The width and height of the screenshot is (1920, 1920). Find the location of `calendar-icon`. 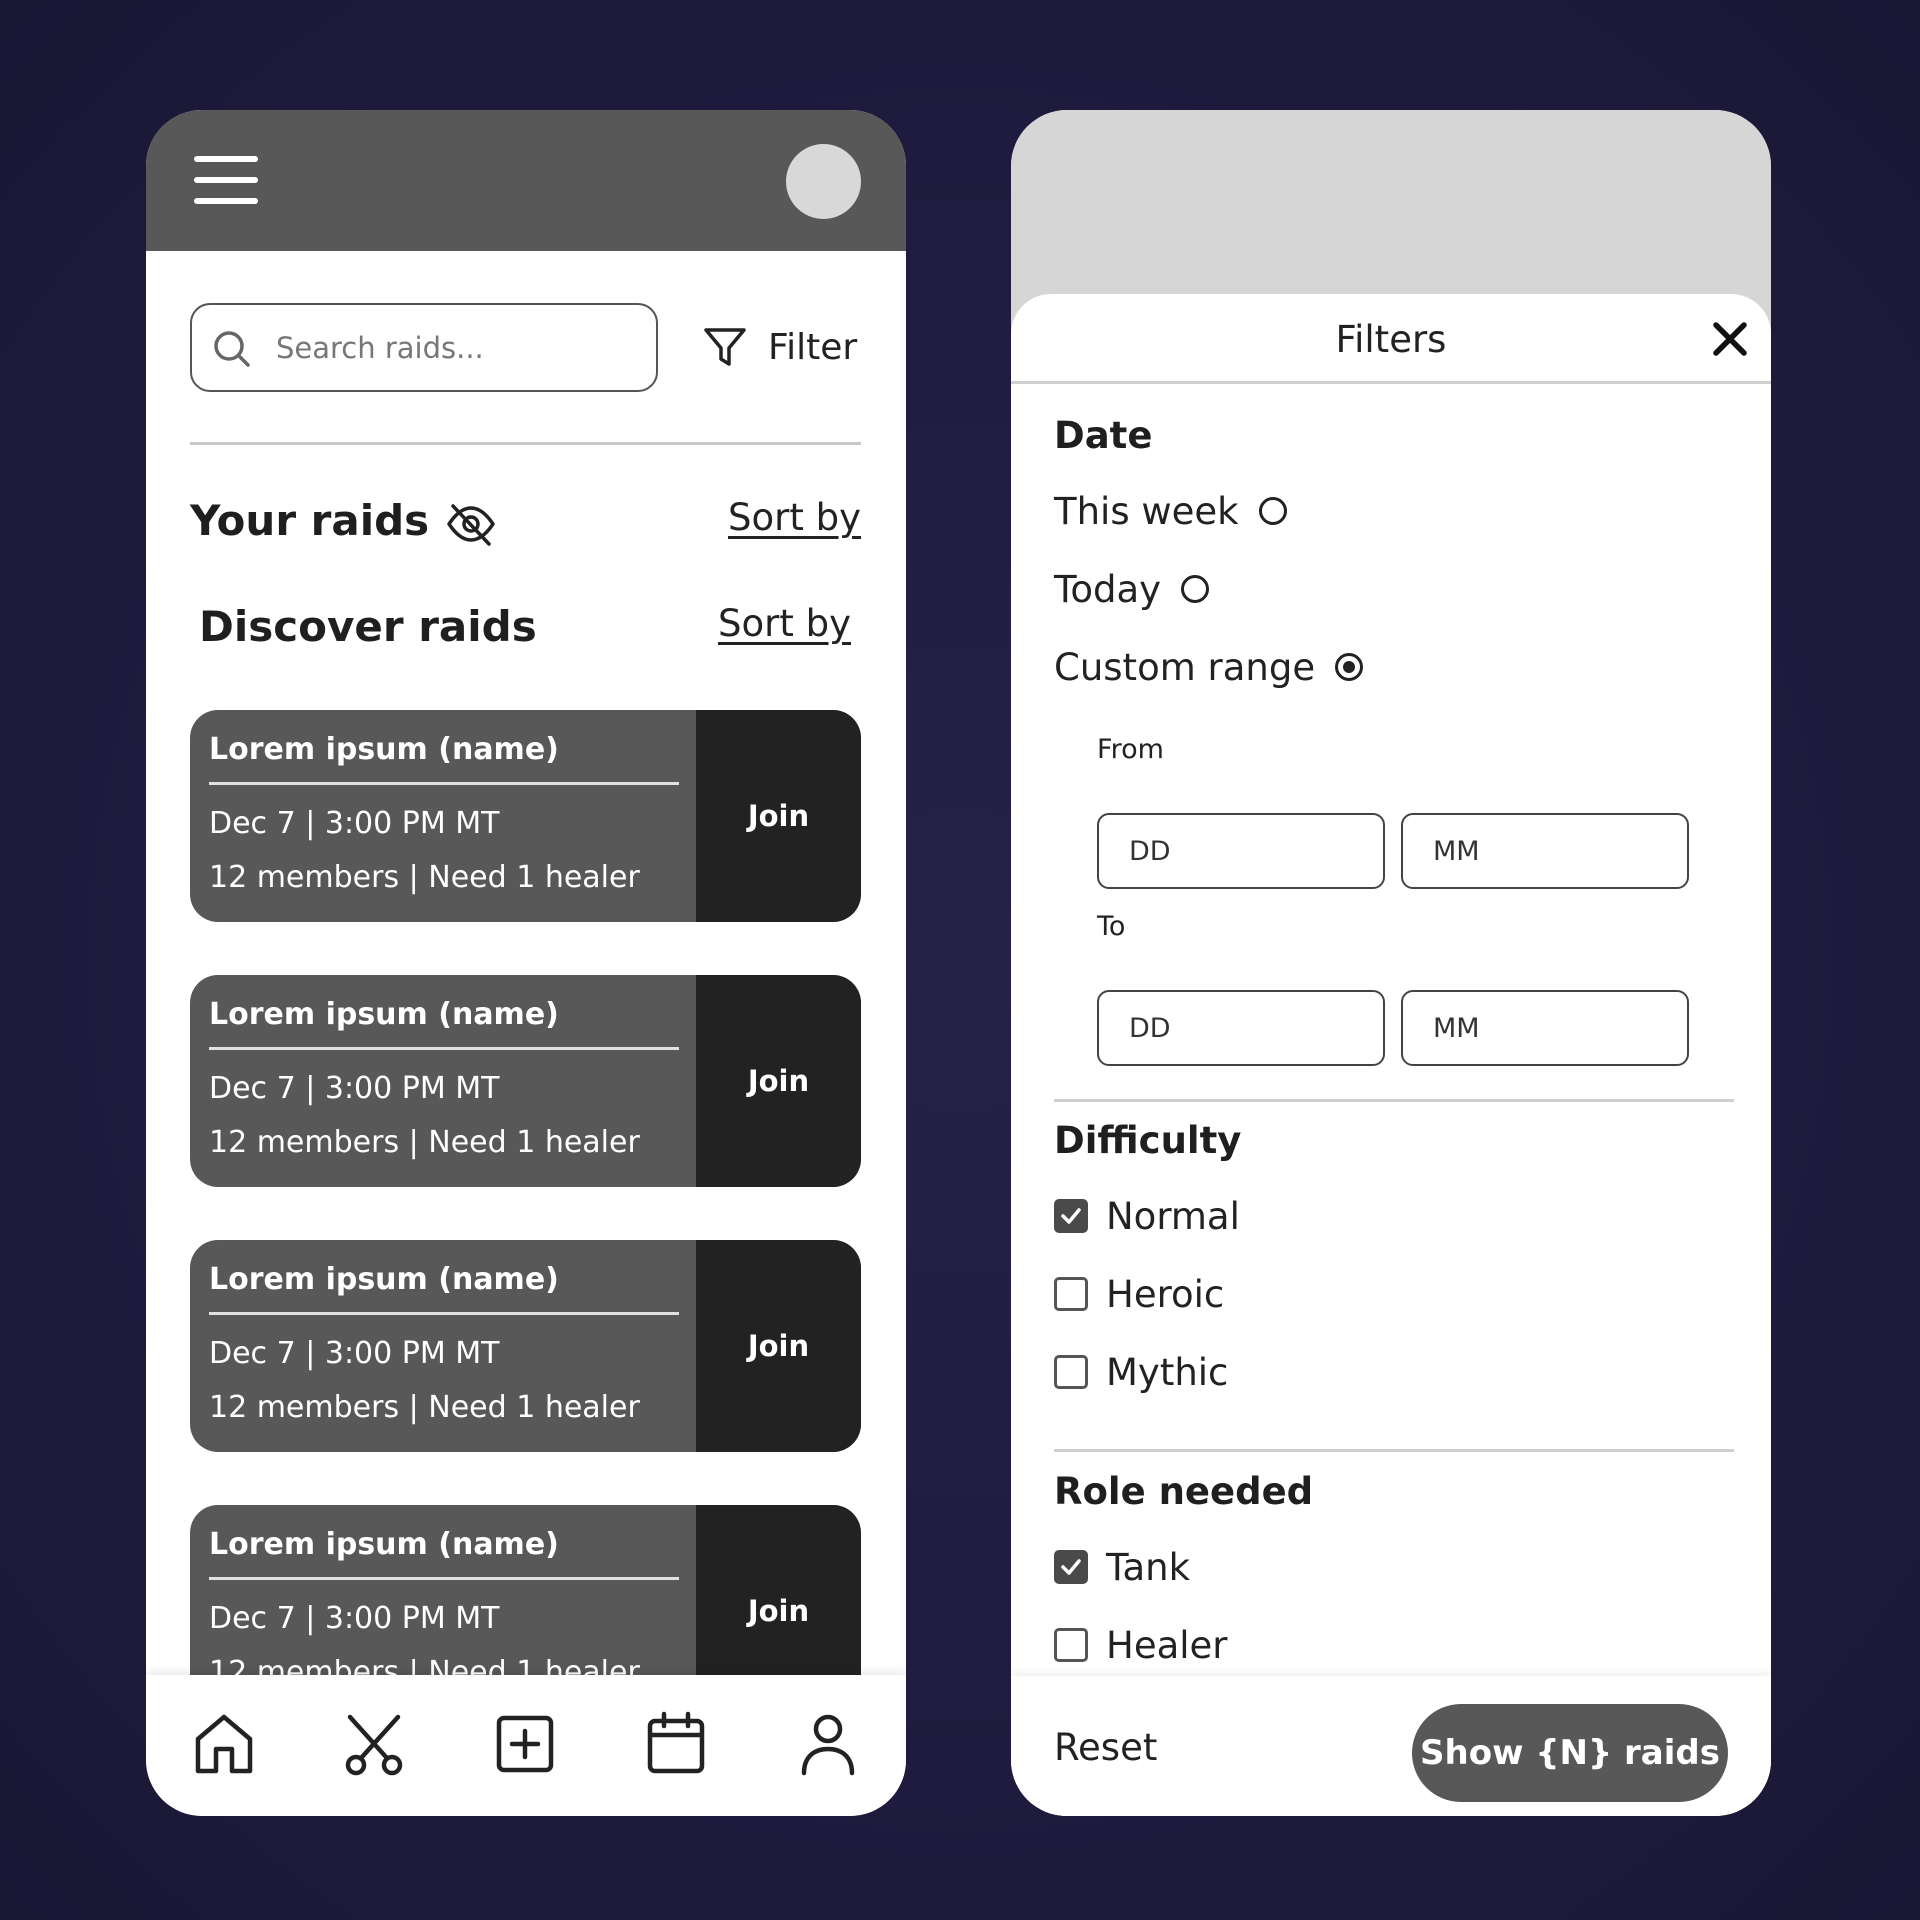

calendar-icon is located at coordinates (676, 1744).